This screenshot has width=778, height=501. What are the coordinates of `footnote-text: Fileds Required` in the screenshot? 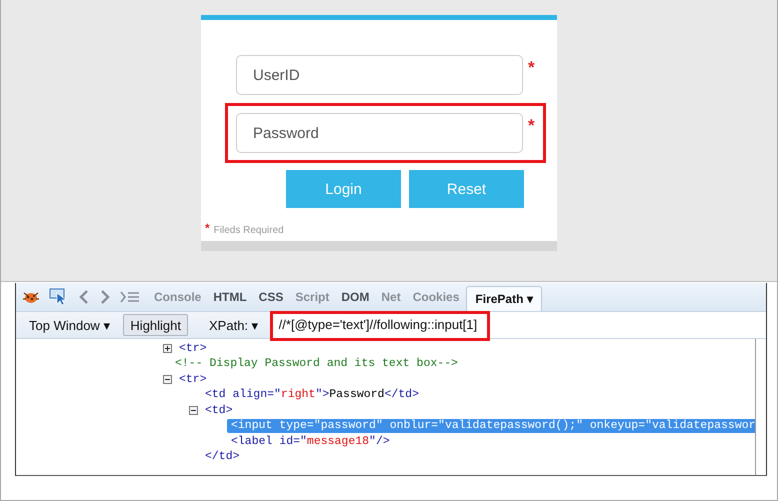 It's located at (249, 230).